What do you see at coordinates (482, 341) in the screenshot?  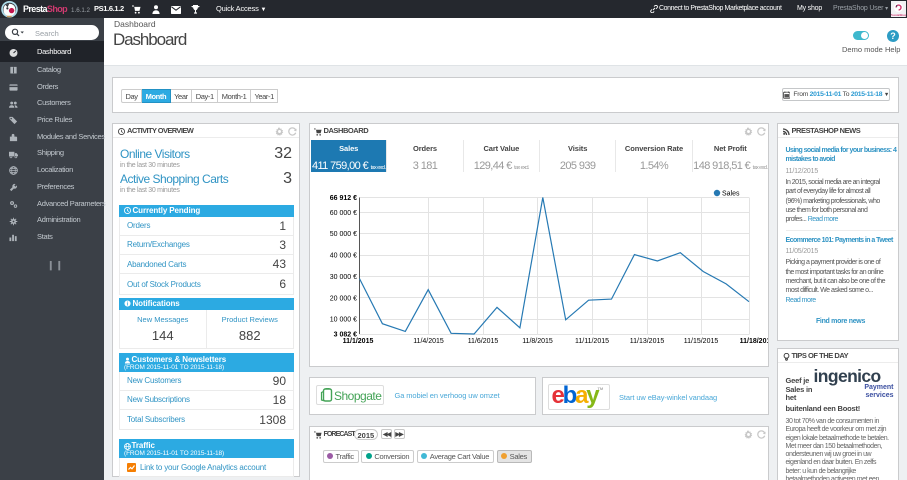 I see `svg-text: 11/6/2015` at bounding box center [482, 341].